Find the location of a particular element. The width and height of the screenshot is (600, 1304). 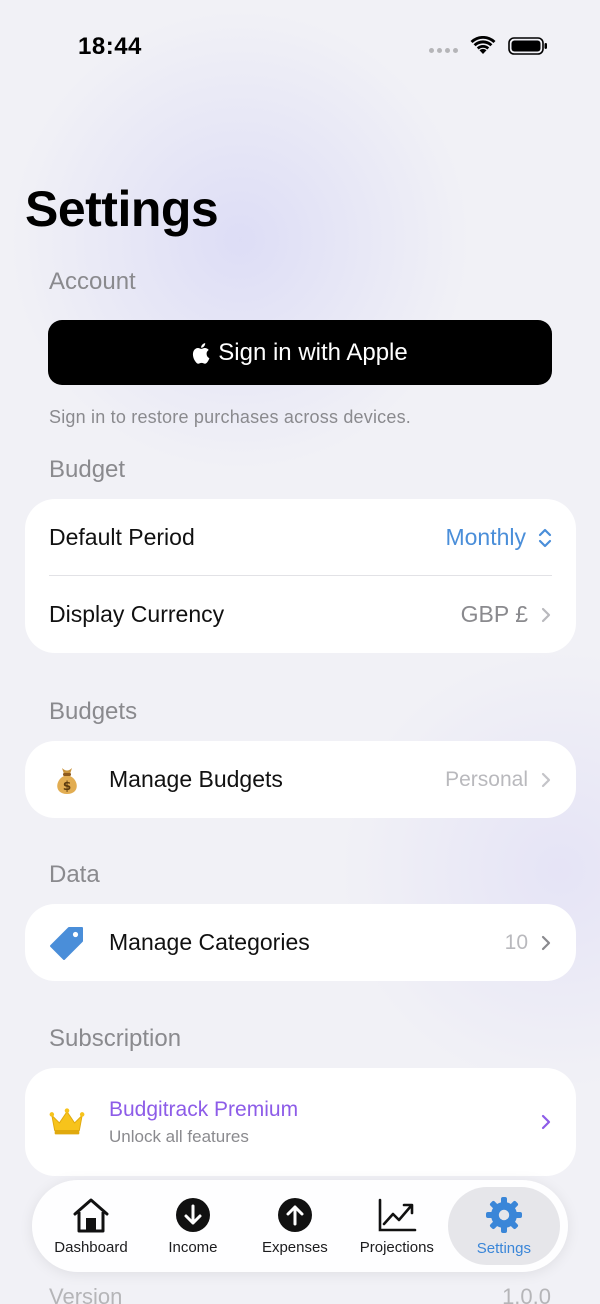

money-bag-icon: $ is located at coordinates (67, 780).